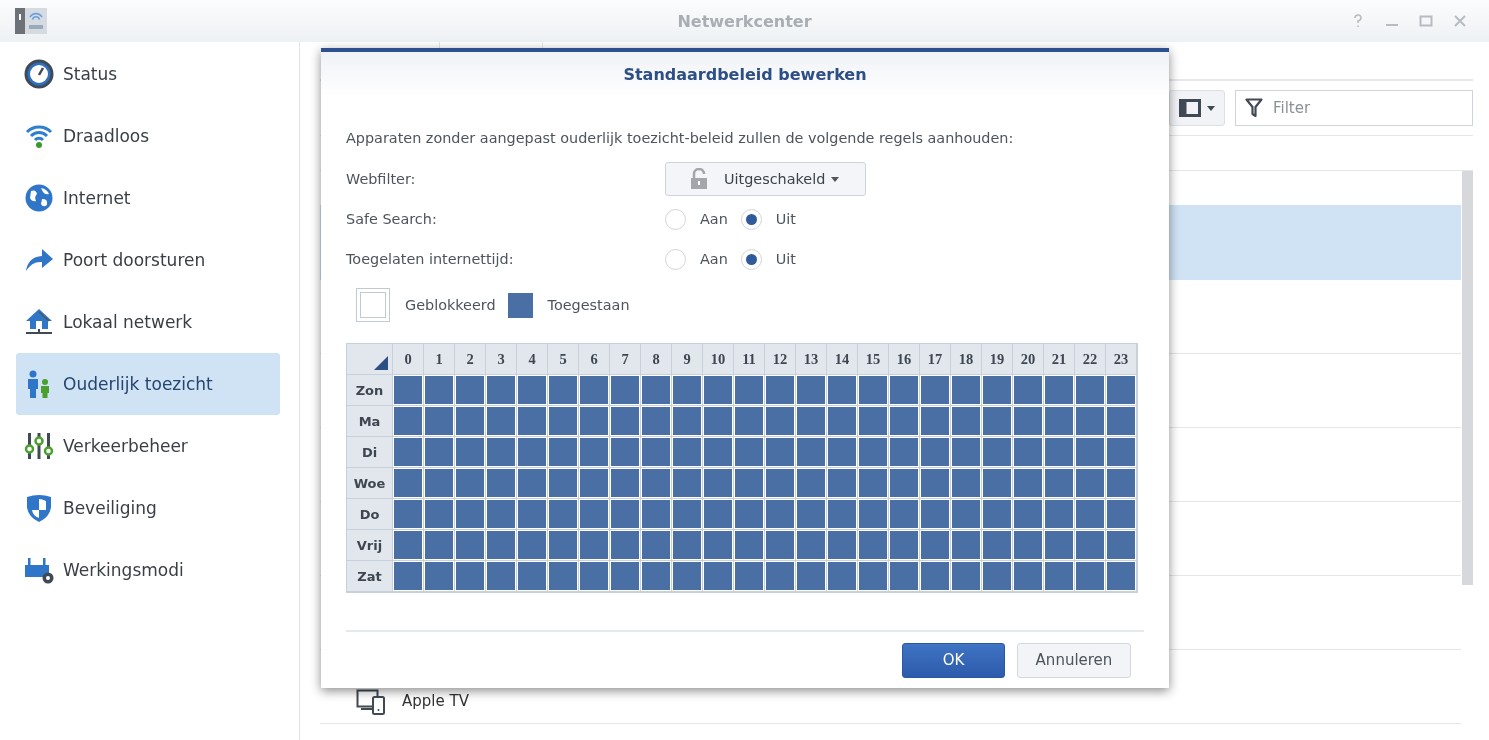 Image resolution: width=1489 pixels, height=740 pixels. What do you see at coordinates (745, 74) in the screenshot?
I see `dialog-title: Standaardbeleid bewerken` at bounding box center [745, 74].